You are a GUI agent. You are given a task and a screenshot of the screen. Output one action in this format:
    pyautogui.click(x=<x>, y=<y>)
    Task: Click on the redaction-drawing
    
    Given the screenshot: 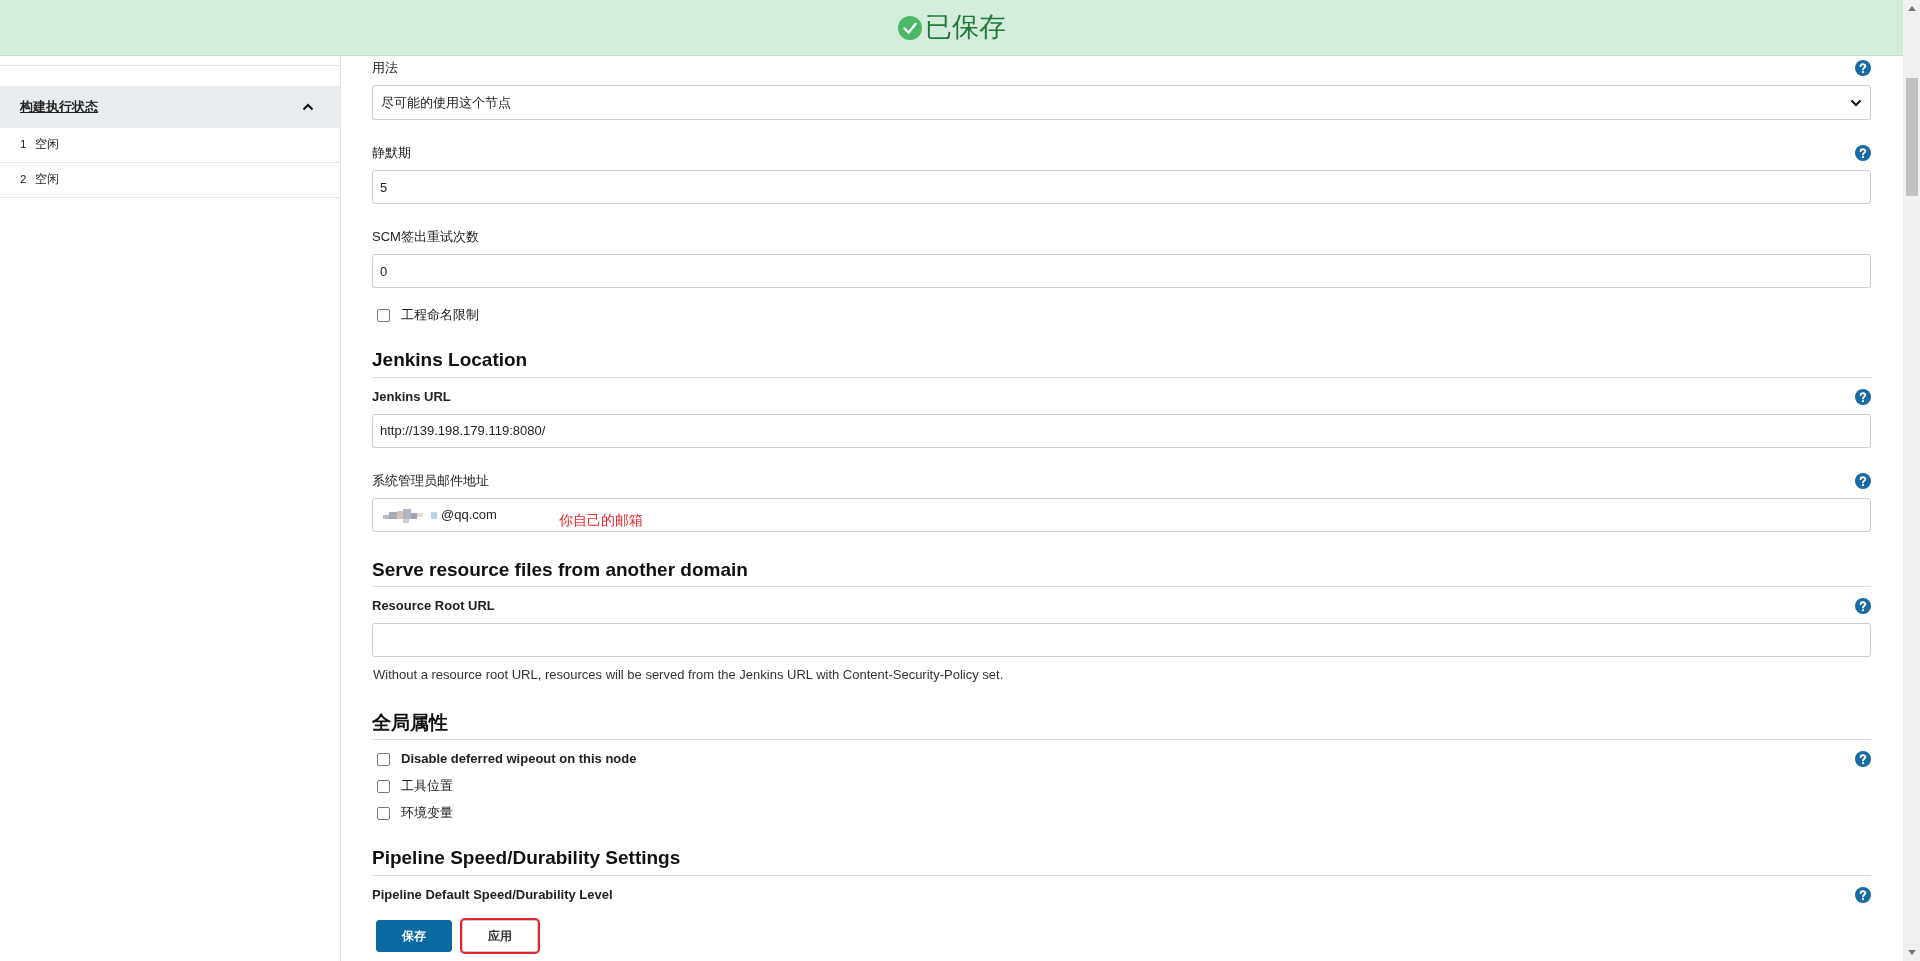 What is the action you would take?
    pyautogui.click(x=411, y=514)
    